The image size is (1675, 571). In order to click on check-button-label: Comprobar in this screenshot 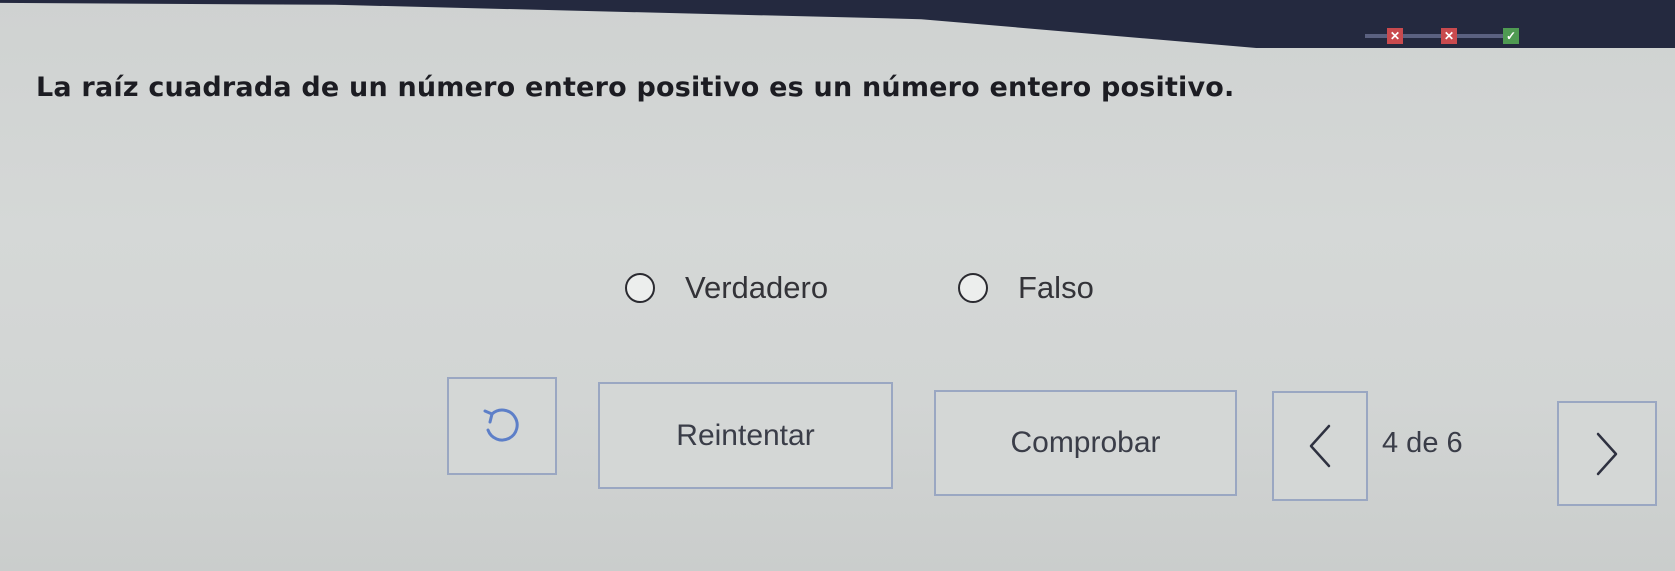, I will do `click(1085, 442)`.